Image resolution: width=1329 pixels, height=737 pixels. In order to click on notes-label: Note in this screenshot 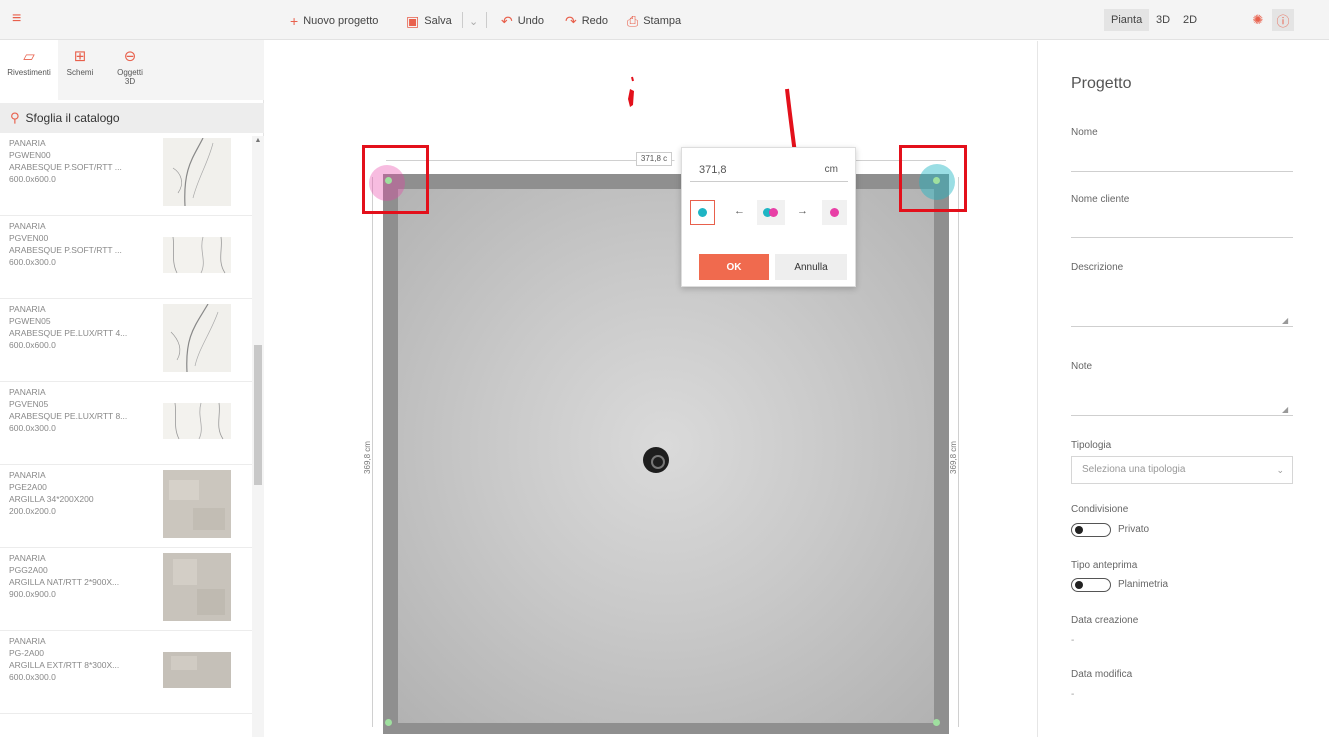, I will do `click(1082, 366)`.